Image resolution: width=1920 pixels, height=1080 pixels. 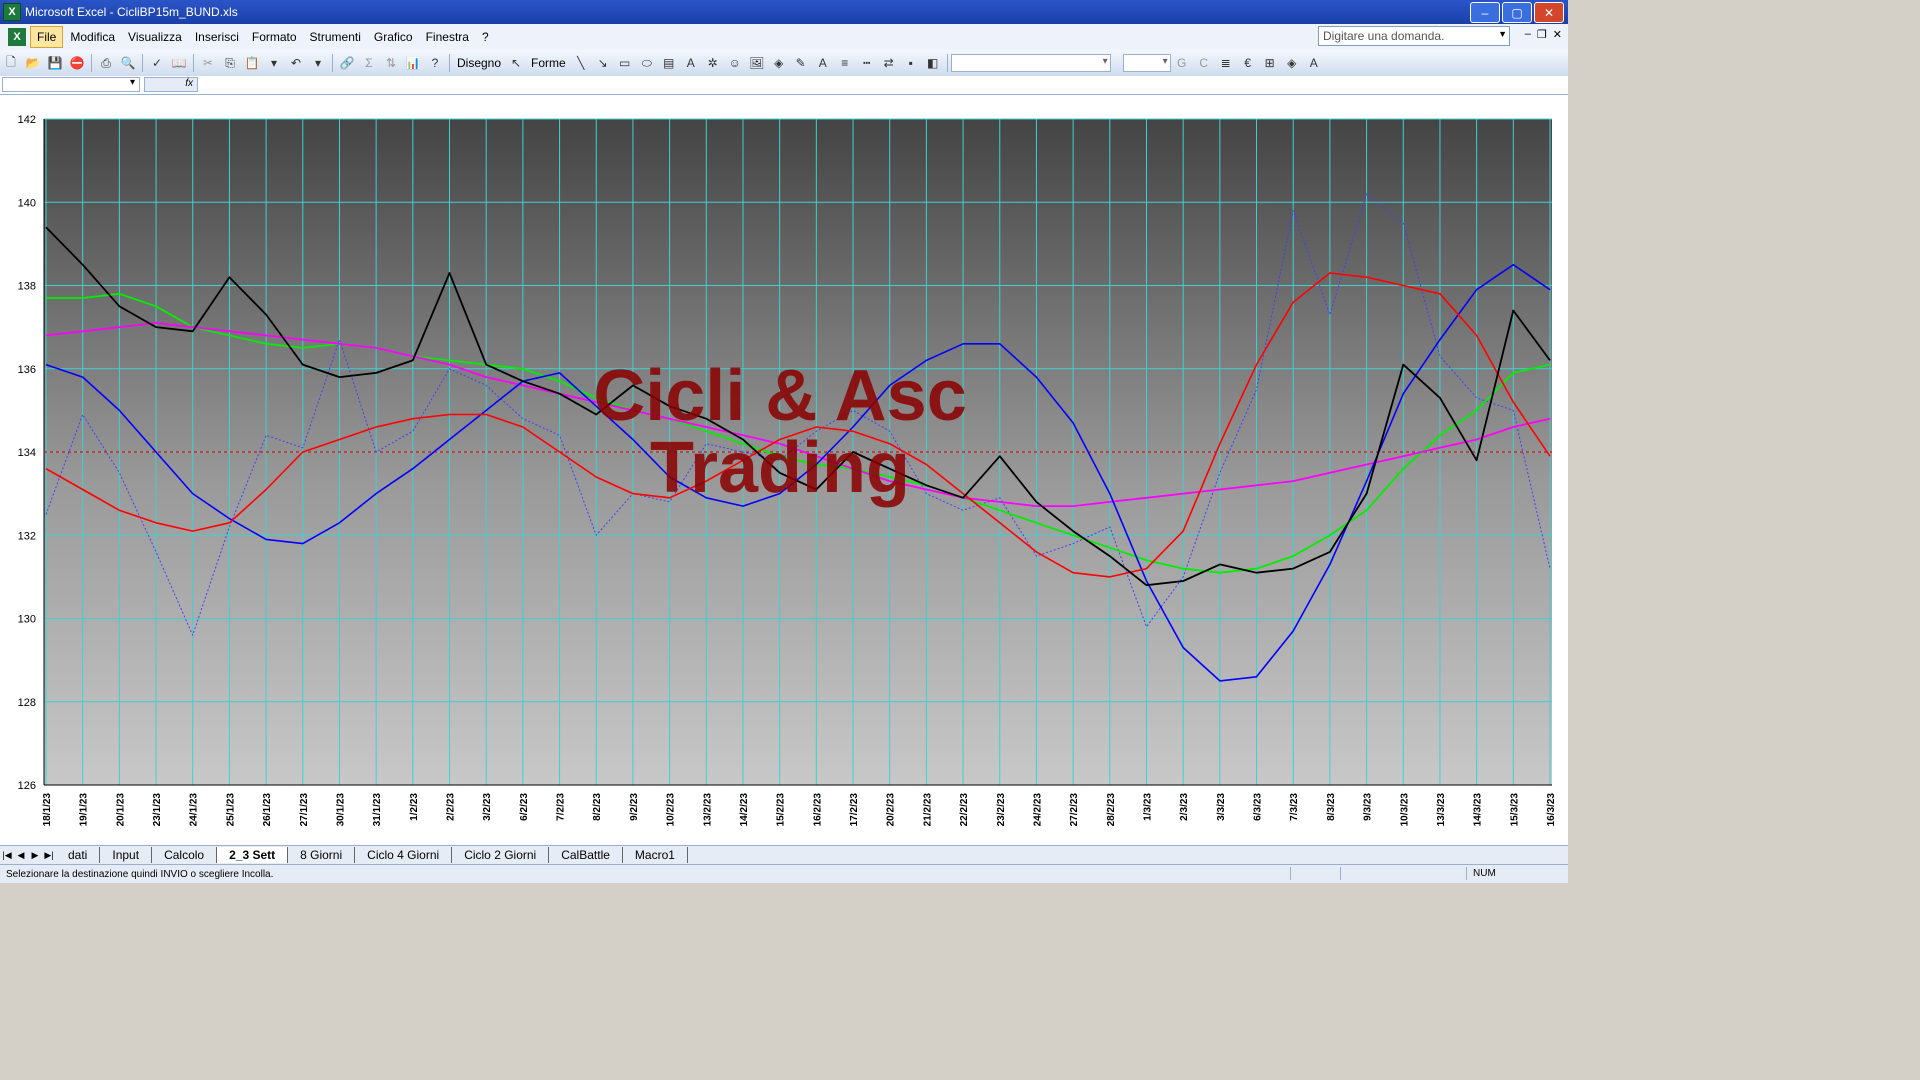 What do you see at coordinates (845, 63) in the screenshot?
I see `line-style-icon: ≡` at bounding box center [845, 63].